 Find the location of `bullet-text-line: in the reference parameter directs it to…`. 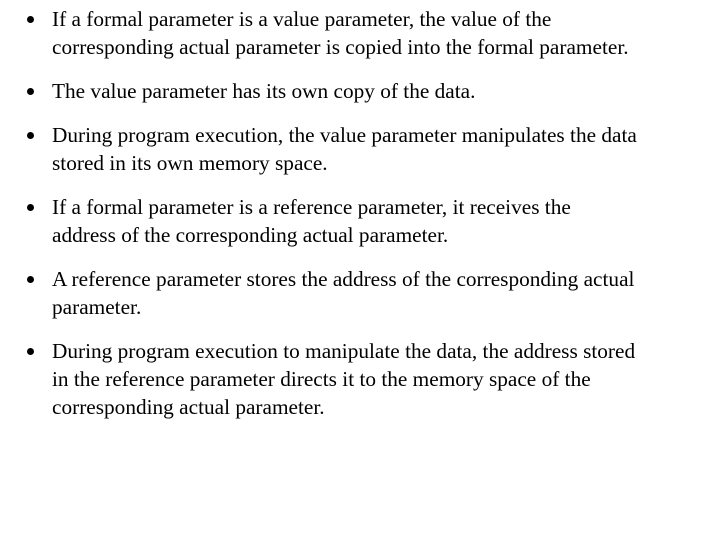

bullet-text-line: in the reference parameter directs it to… is located at coordinates (321, 379).